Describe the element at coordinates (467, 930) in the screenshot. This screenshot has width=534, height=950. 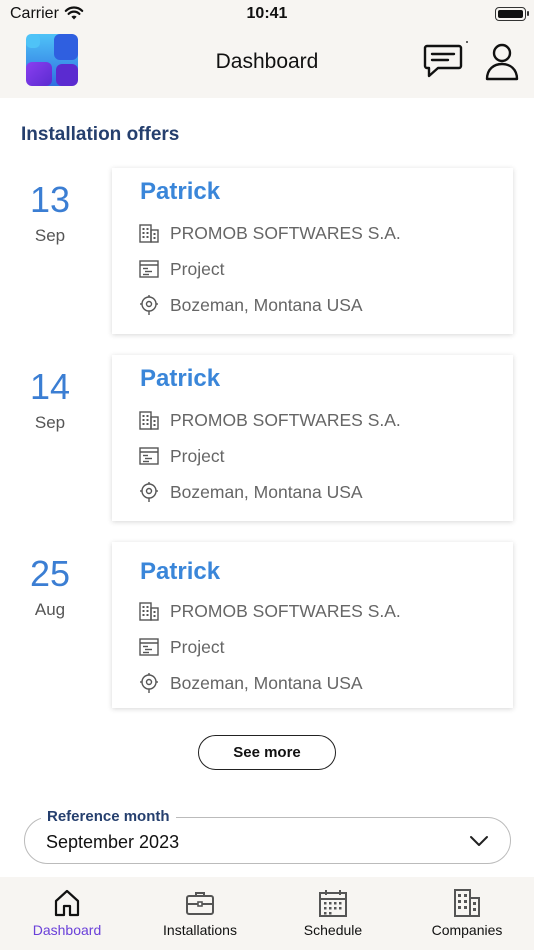
I see `tab-label: Companies` at that location.